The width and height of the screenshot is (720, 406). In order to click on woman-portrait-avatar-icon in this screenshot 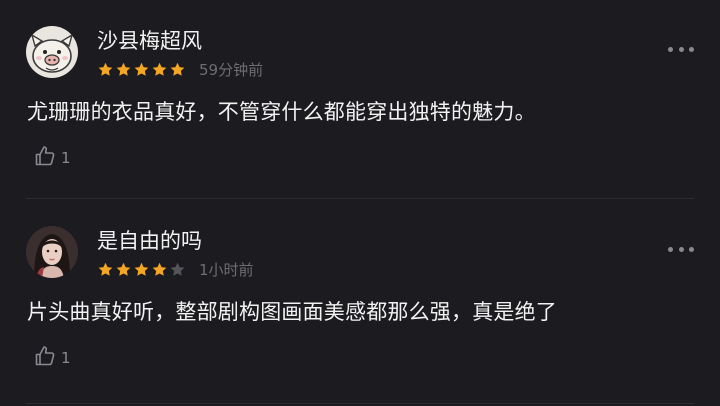, I will do `click(52, 252)`.